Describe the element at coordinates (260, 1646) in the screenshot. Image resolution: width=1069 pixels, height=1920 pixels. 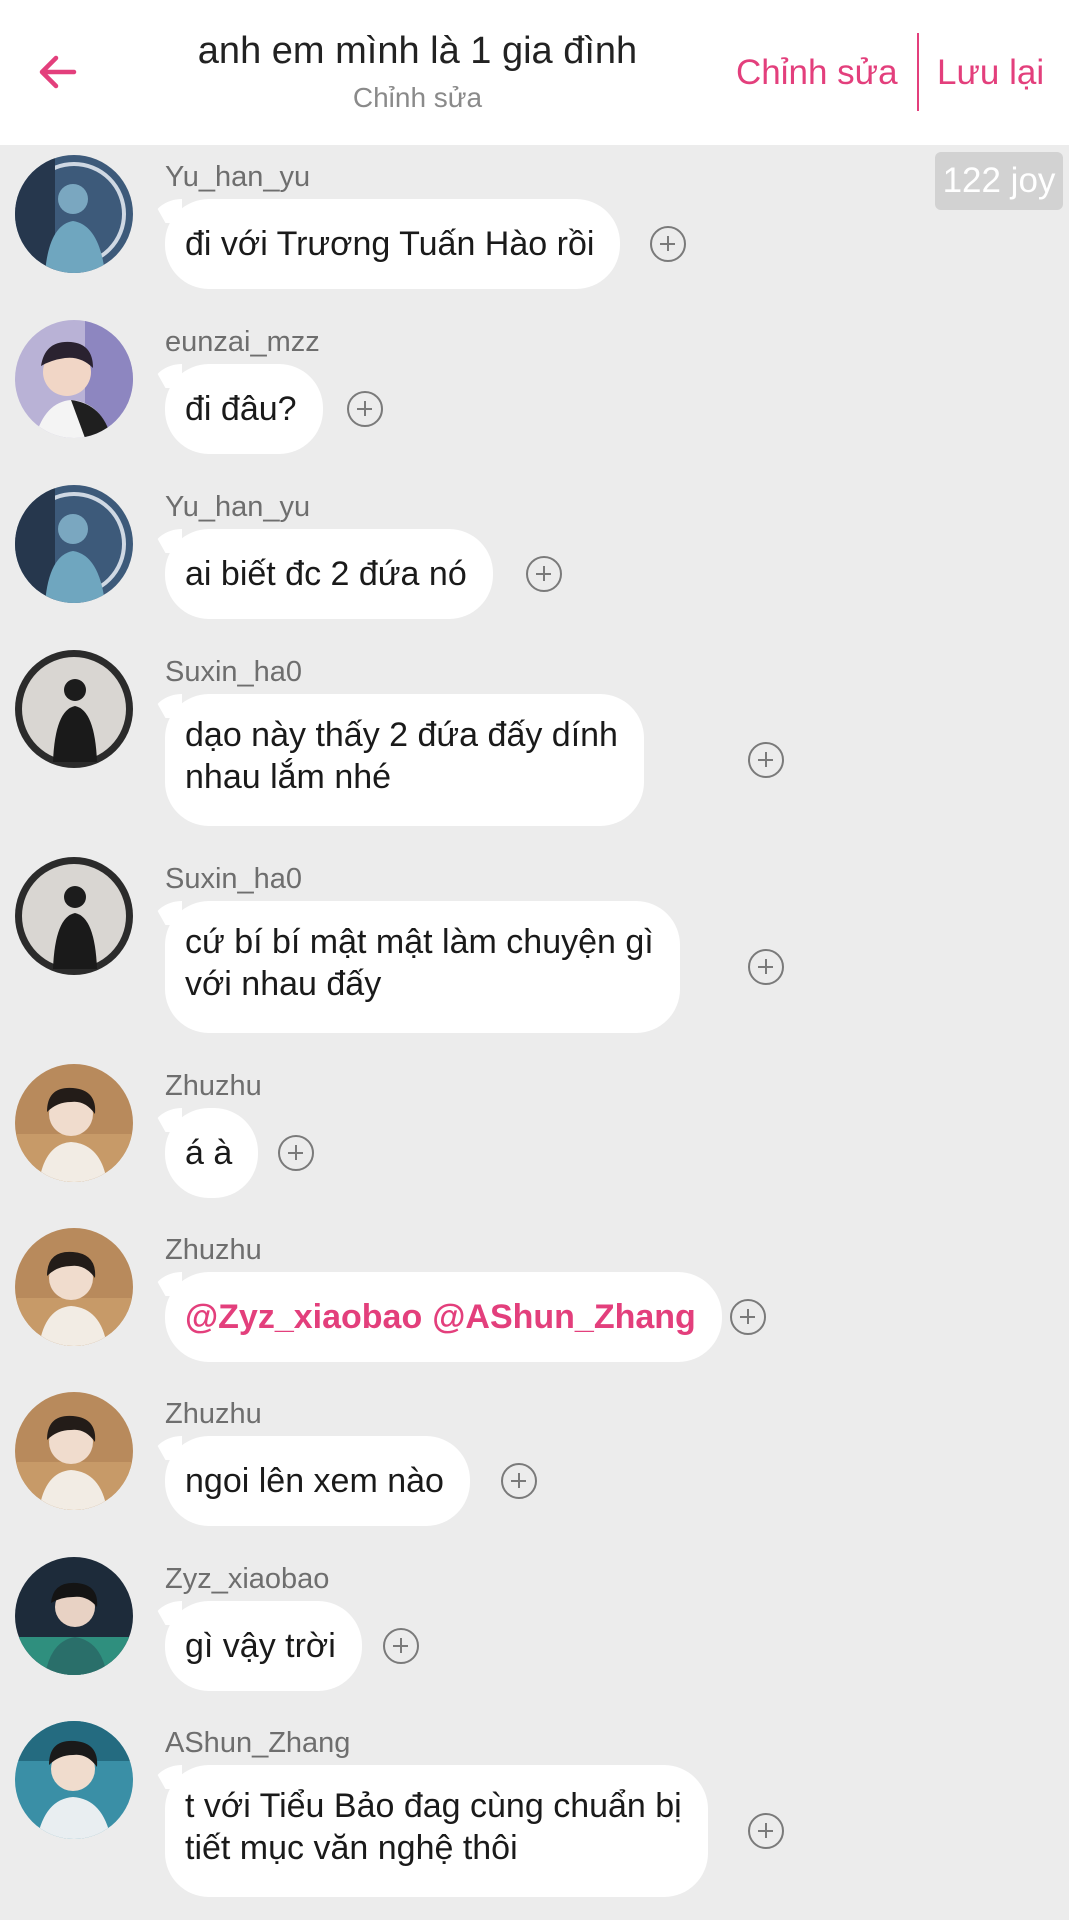
I see `message-text: gì vậy trời` at that location.